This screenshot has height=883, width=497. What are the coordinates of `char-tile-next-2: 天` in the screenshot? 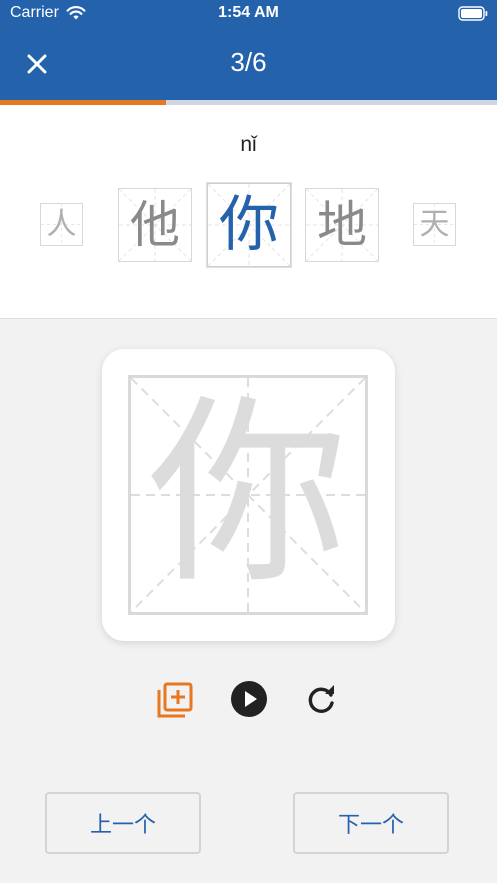 It's located at (434, 224).